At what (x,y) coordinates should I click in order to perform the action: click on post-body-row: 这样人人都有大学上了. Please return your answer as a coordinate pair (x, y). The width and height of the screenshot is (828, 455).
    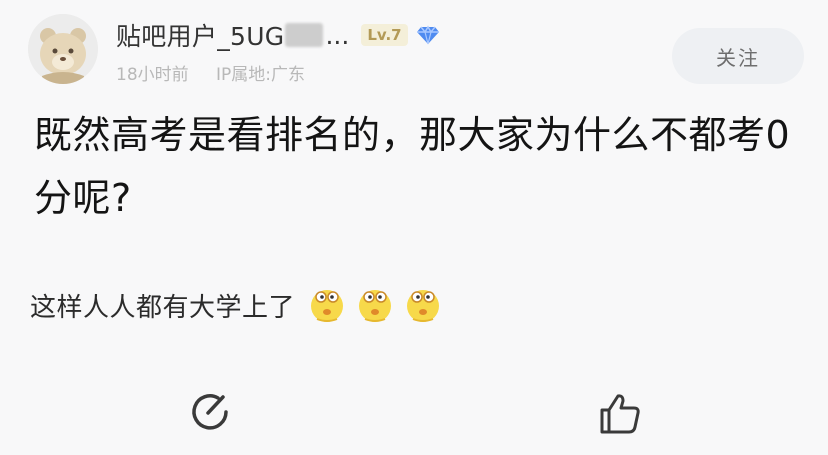
    Looking at the image, I should click on (240, 305).